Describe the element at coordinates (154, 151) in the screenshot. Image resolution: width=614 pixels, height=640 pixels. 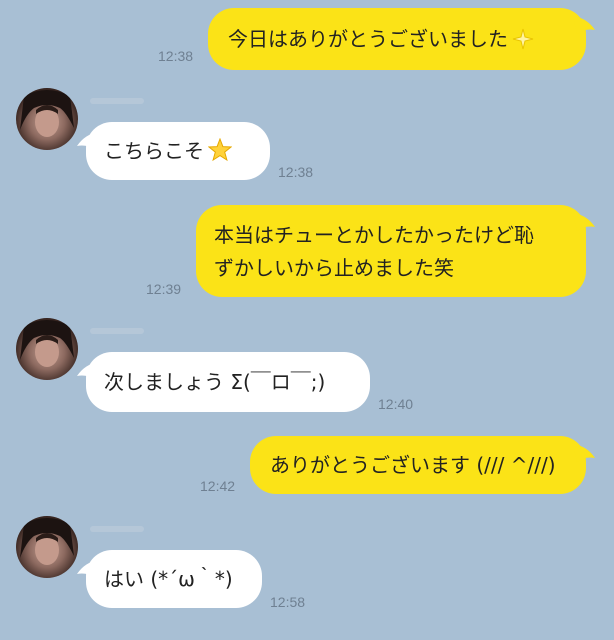
I see `message-text: こちらこそ` at that location.